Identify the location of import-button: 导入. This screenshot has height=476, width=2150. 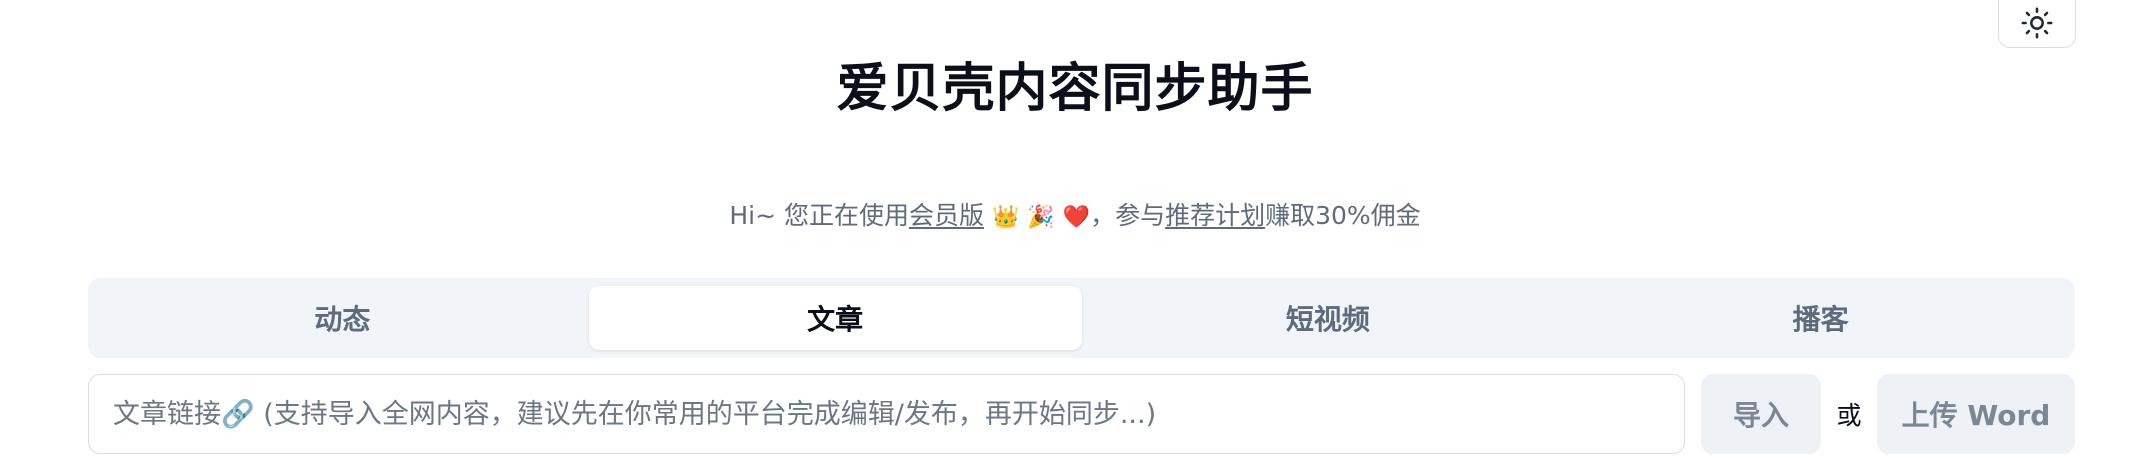
(1761, 414).